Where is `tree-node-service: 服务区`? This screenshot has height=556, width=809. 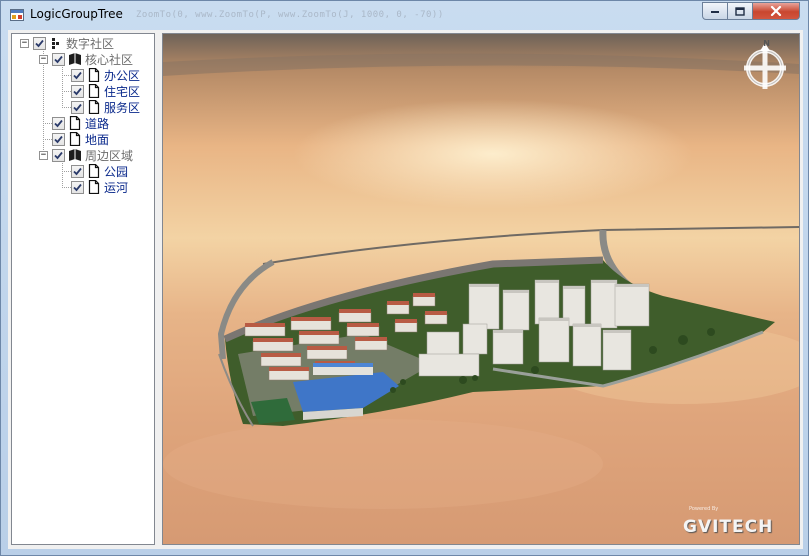 tree-node-service: 服务区 is located at coordinates (105, 107).